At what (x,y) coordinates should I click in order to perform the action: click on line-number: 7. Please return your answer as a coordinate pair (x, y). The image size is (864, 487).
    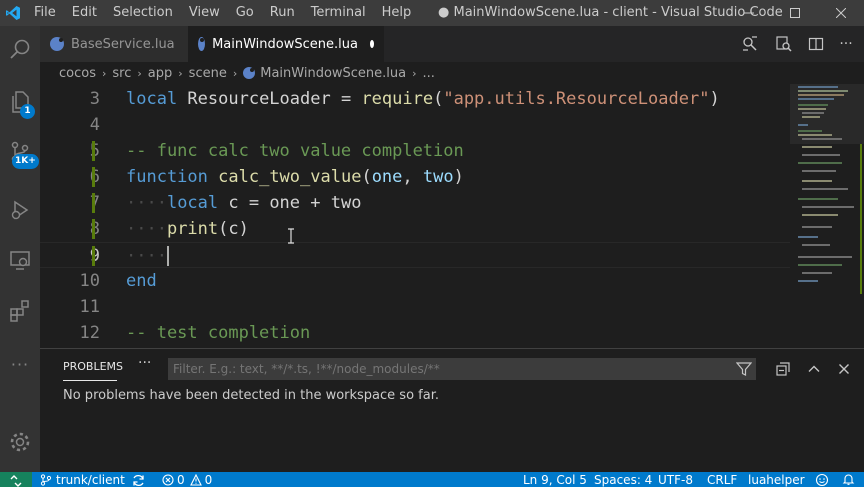
    Looking at the image, I should click on (70, 203).